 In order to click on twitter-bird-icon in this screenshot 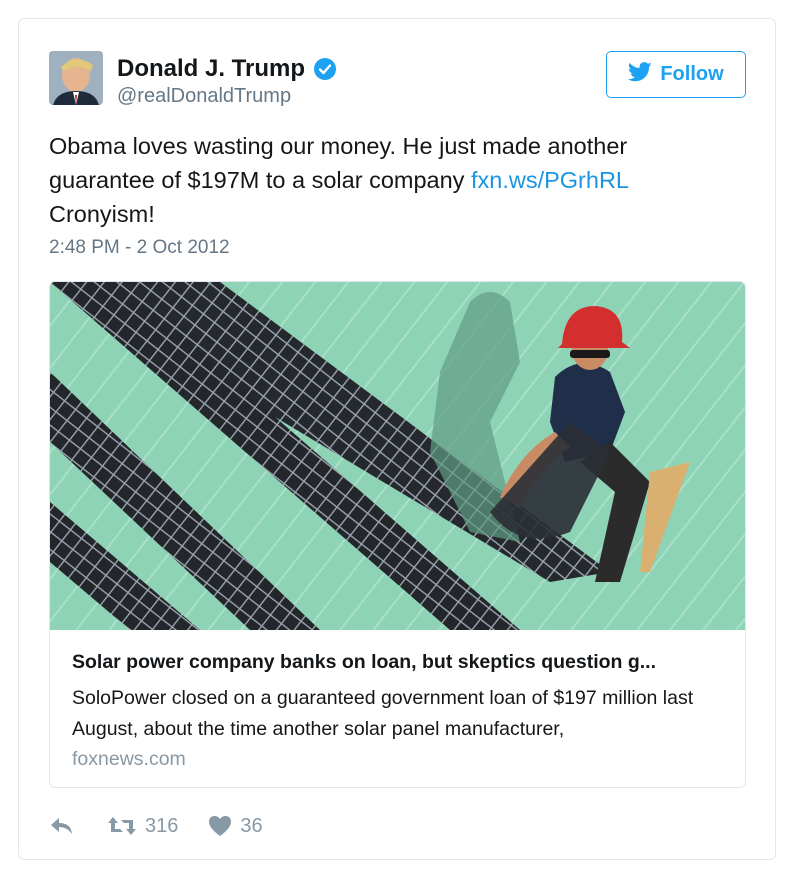, I will do `click(640, 74)`.